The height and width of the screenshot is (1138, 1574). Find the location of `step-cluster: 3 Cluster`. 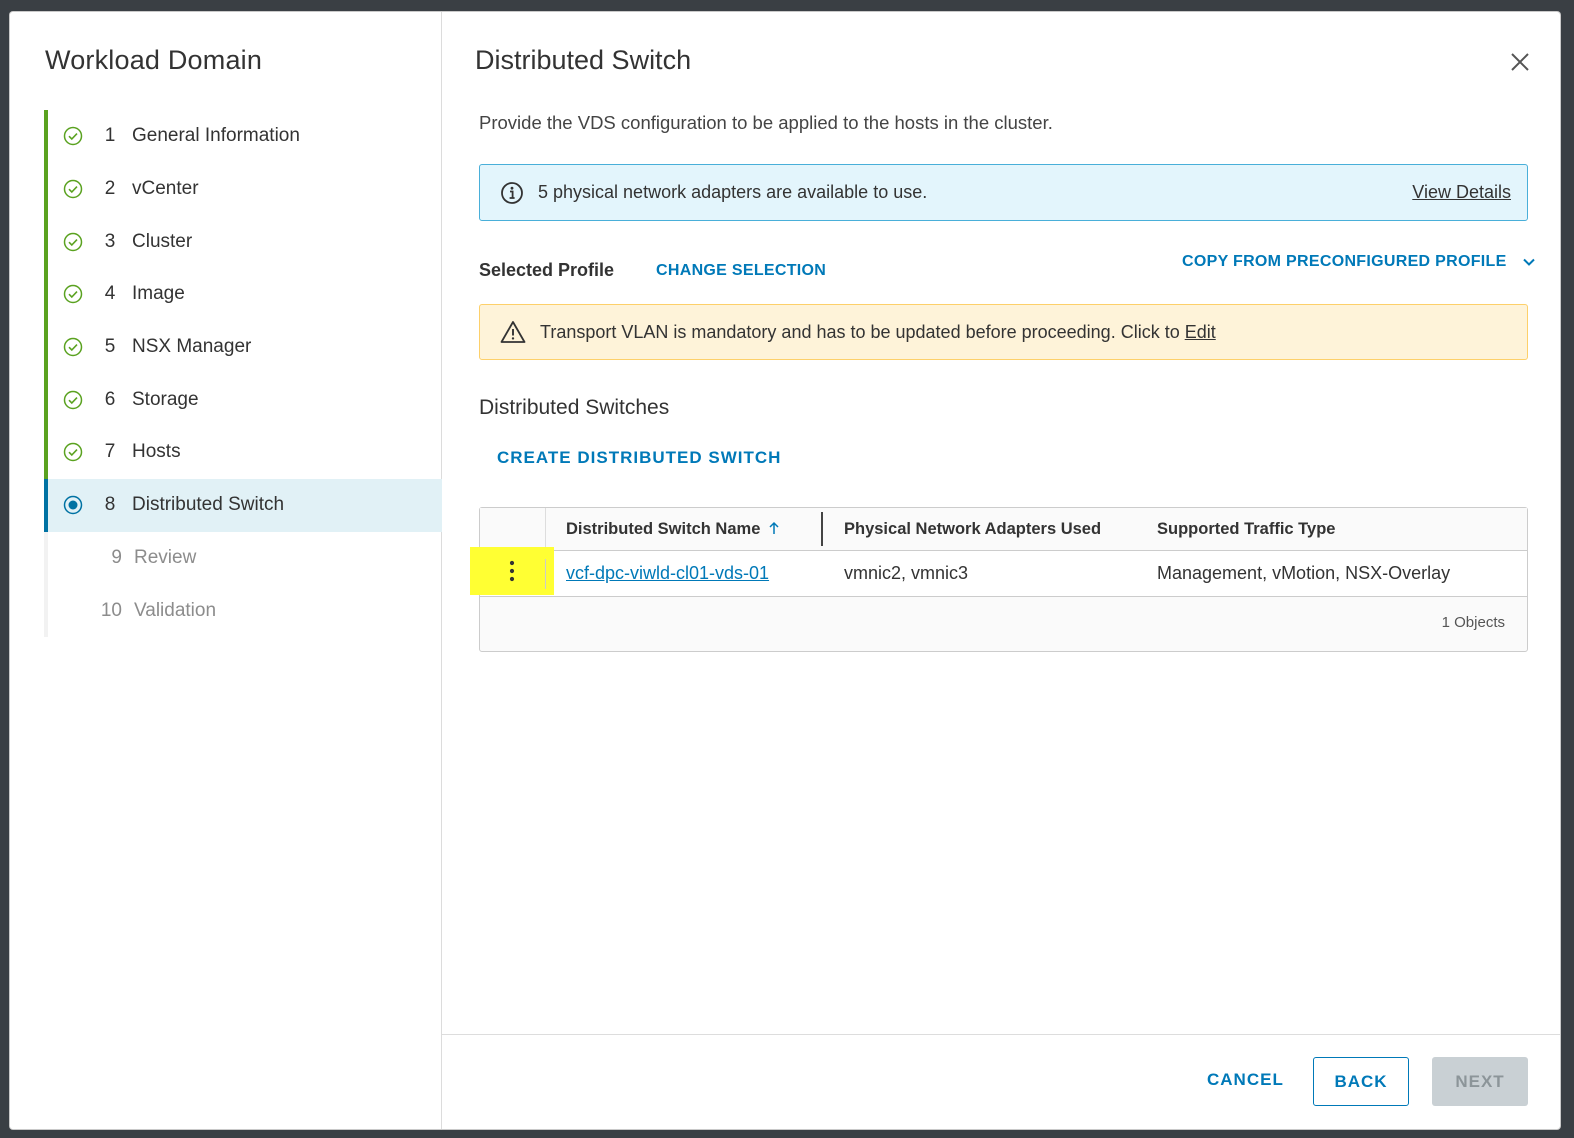

step-cluster: 3 Cluster is located at coordinates (243, 242).